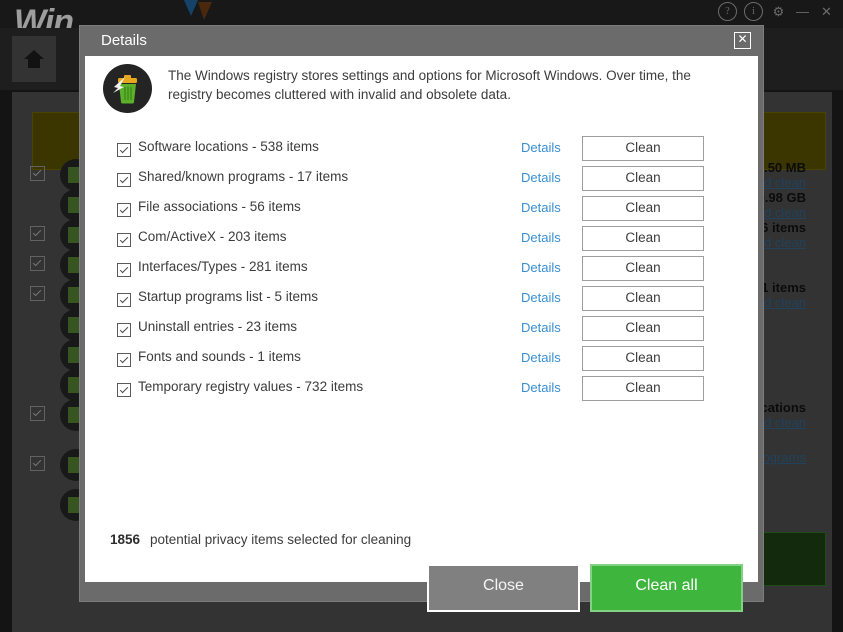 The image size is (843, 632). What do you see at coordinates (503, 588) in the screenshot?
I see `close-button: Close` at bounding box center [503, 588].